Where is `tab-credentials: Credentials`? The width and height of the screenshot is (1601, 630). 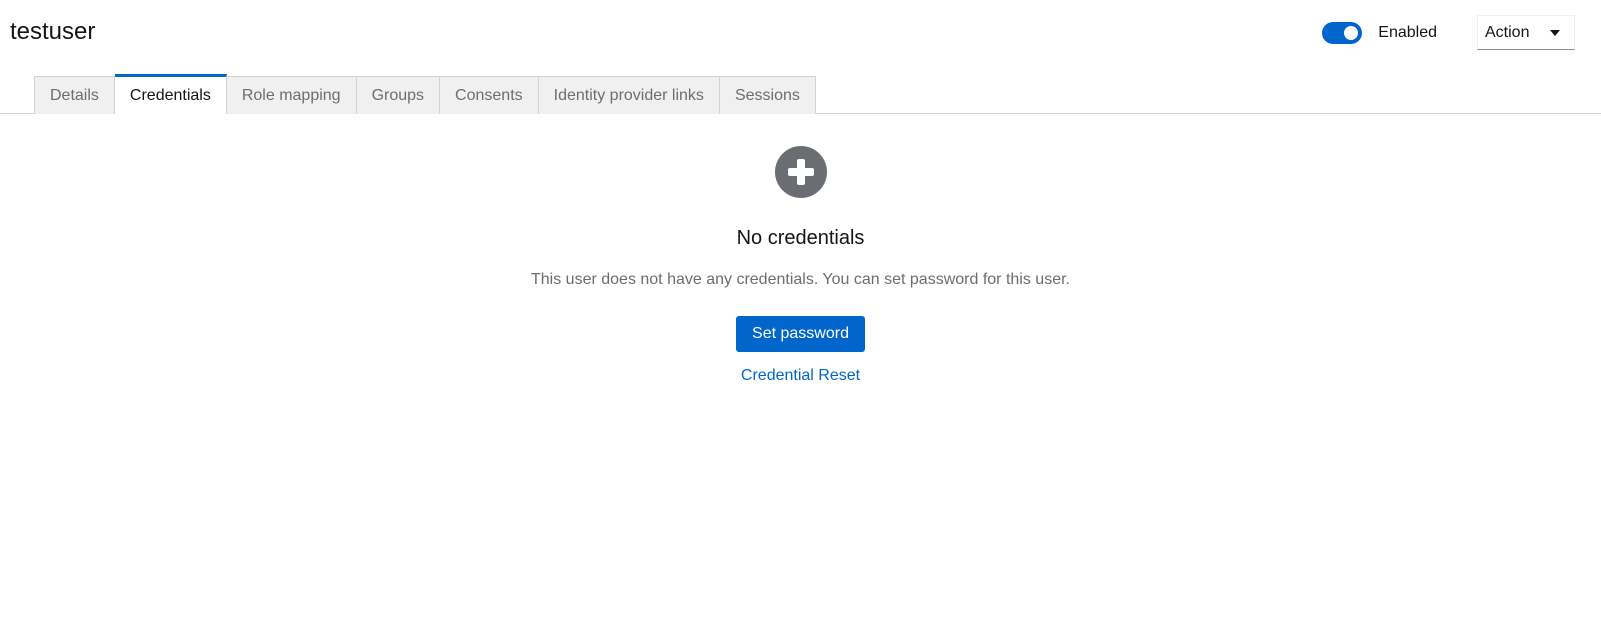
tab-credentials: Credentials is located at coordinates (170, 94).